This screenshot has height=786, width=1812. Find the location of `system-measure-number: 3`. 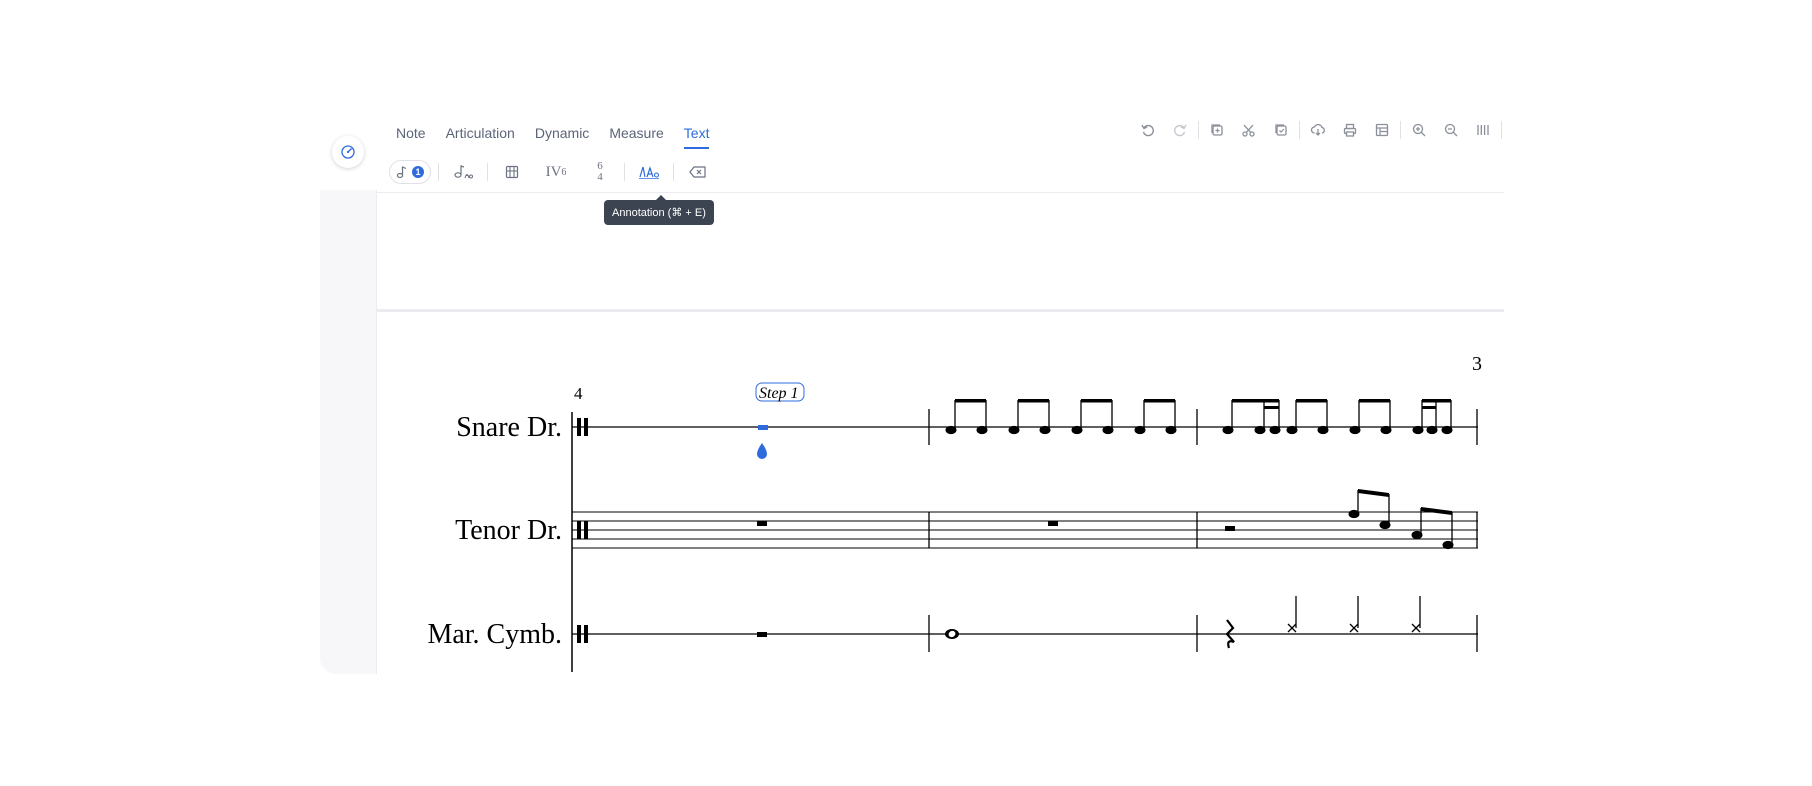

system-measure-number: 3 is located at coordinates (1477, 364).